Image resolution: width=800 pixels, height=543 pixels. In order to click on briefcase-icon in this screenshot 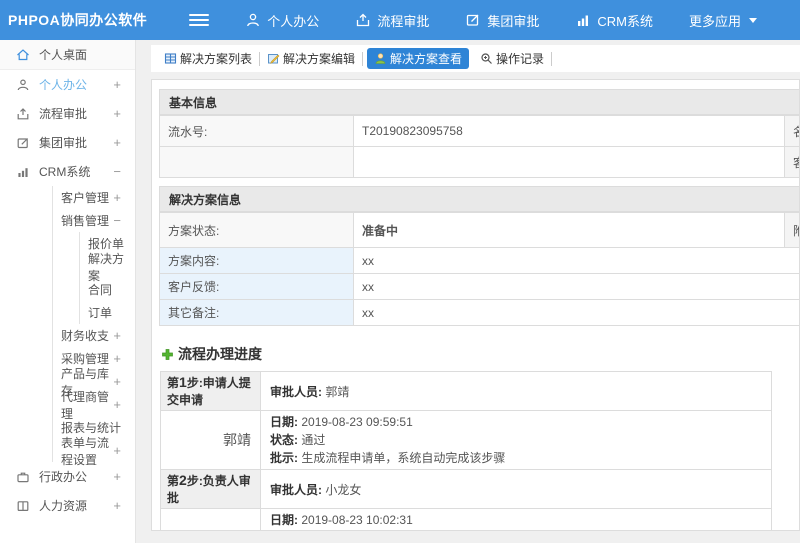, I will do `click(23, 477)`.